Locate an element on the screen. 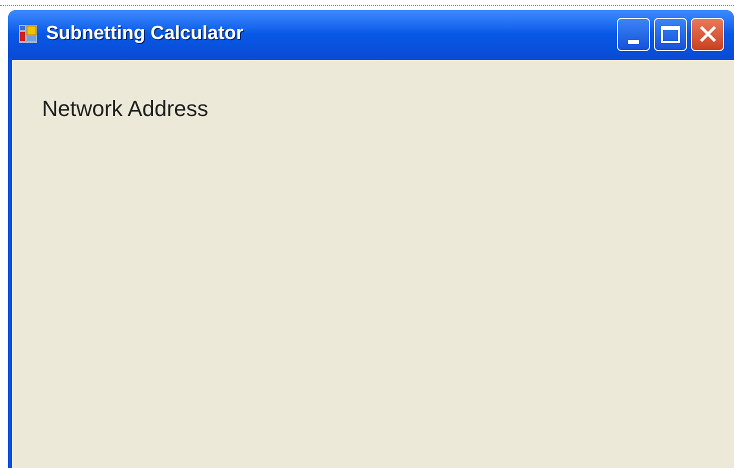 The width and height of the screenshot is (734, 468). network-address-label: Network Address is located at coordinates (125, 108).